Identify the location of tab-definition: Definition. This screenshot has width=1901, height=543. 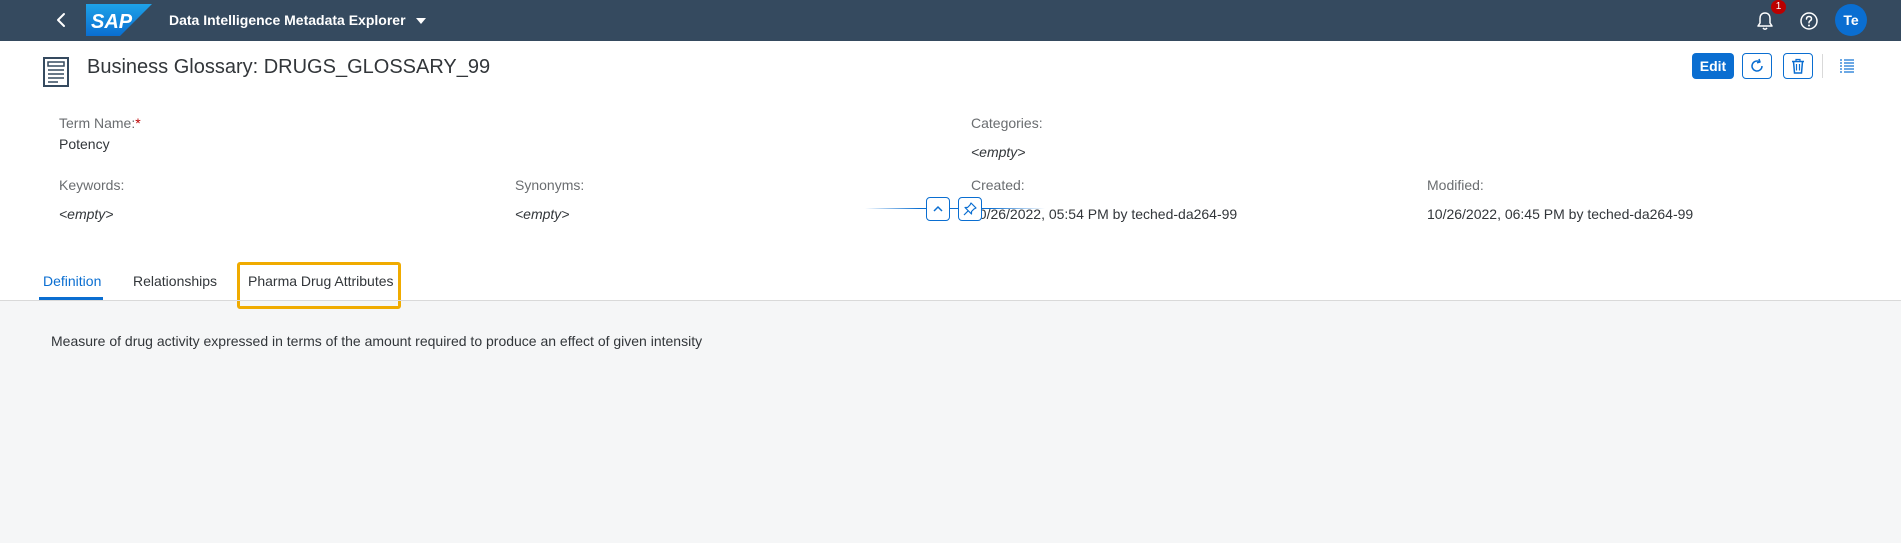
(72, 281).